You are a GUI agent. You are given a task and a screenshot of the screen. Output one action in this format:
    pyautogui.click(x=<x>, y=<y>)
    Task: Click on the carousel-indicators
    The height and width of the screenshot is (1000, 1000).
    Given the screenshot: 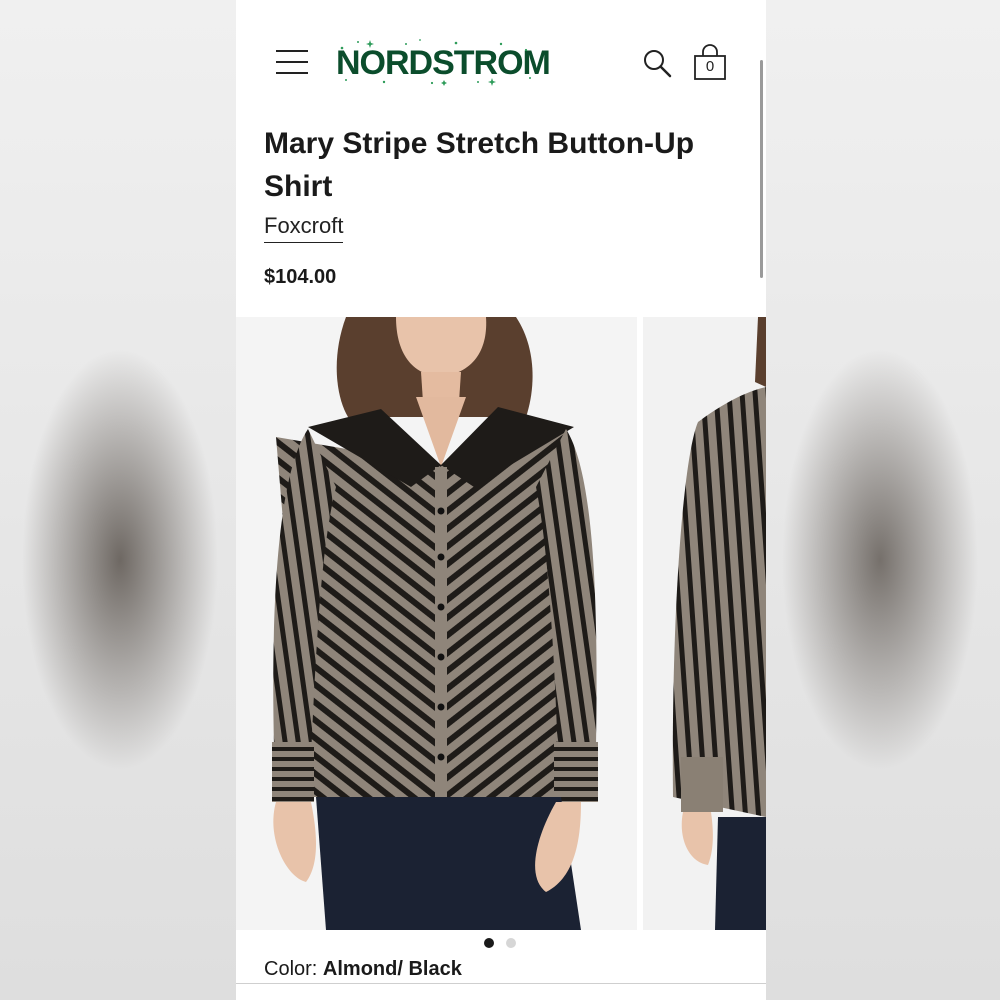 What is the action you would take?
    pyautogui.click(x=501, y=943)
    